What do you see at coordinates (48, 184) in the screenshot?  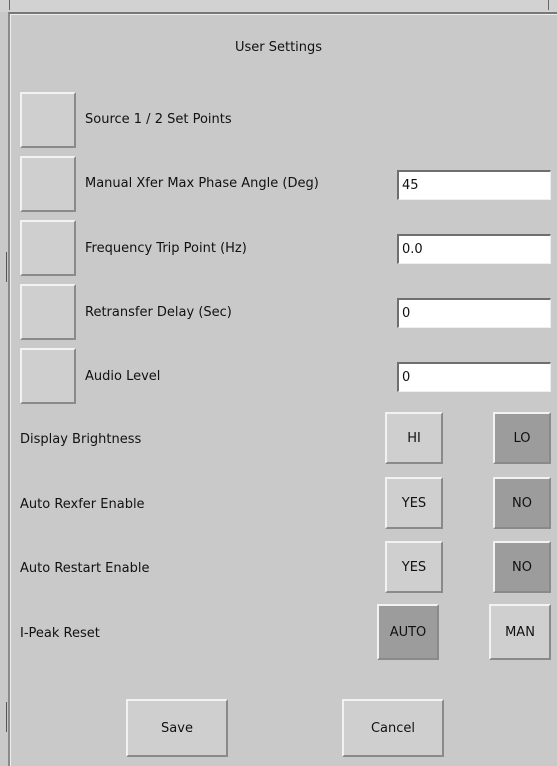 I see `manual-xfer-button` at bounding box center [48, 184].